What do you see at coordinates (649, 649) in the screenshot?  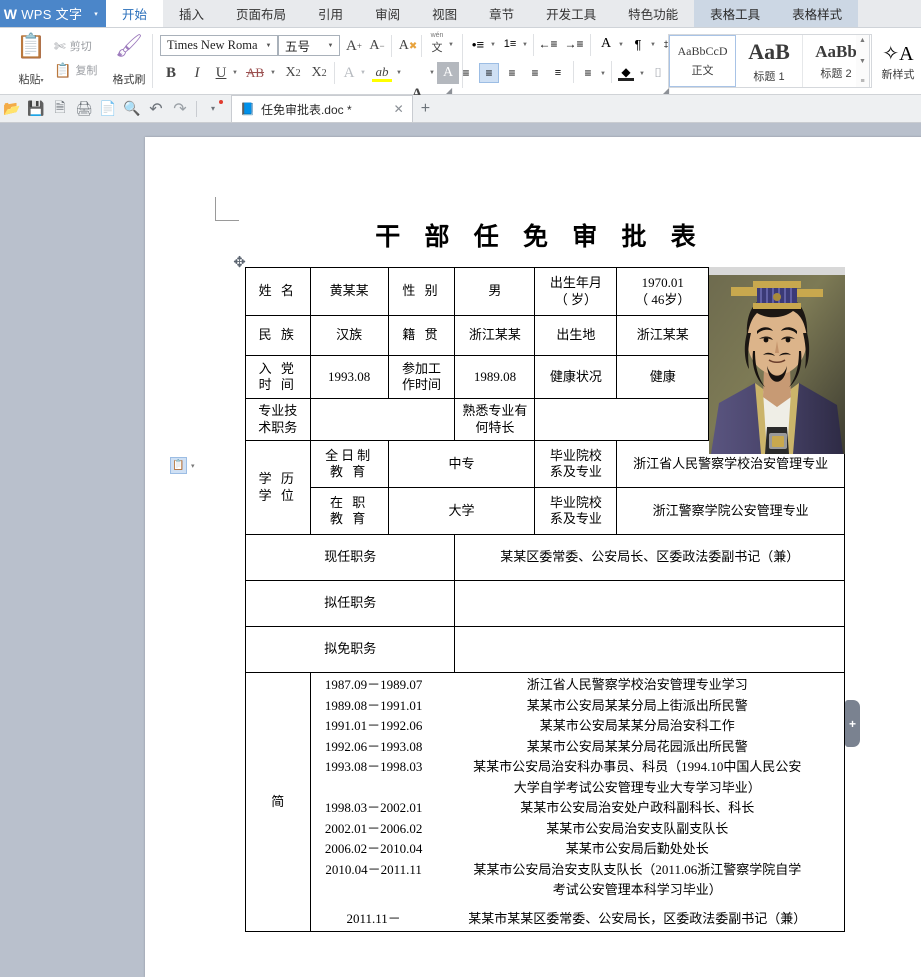 I see `cell-proposed-removal-value` at bounding box center [649, 649].